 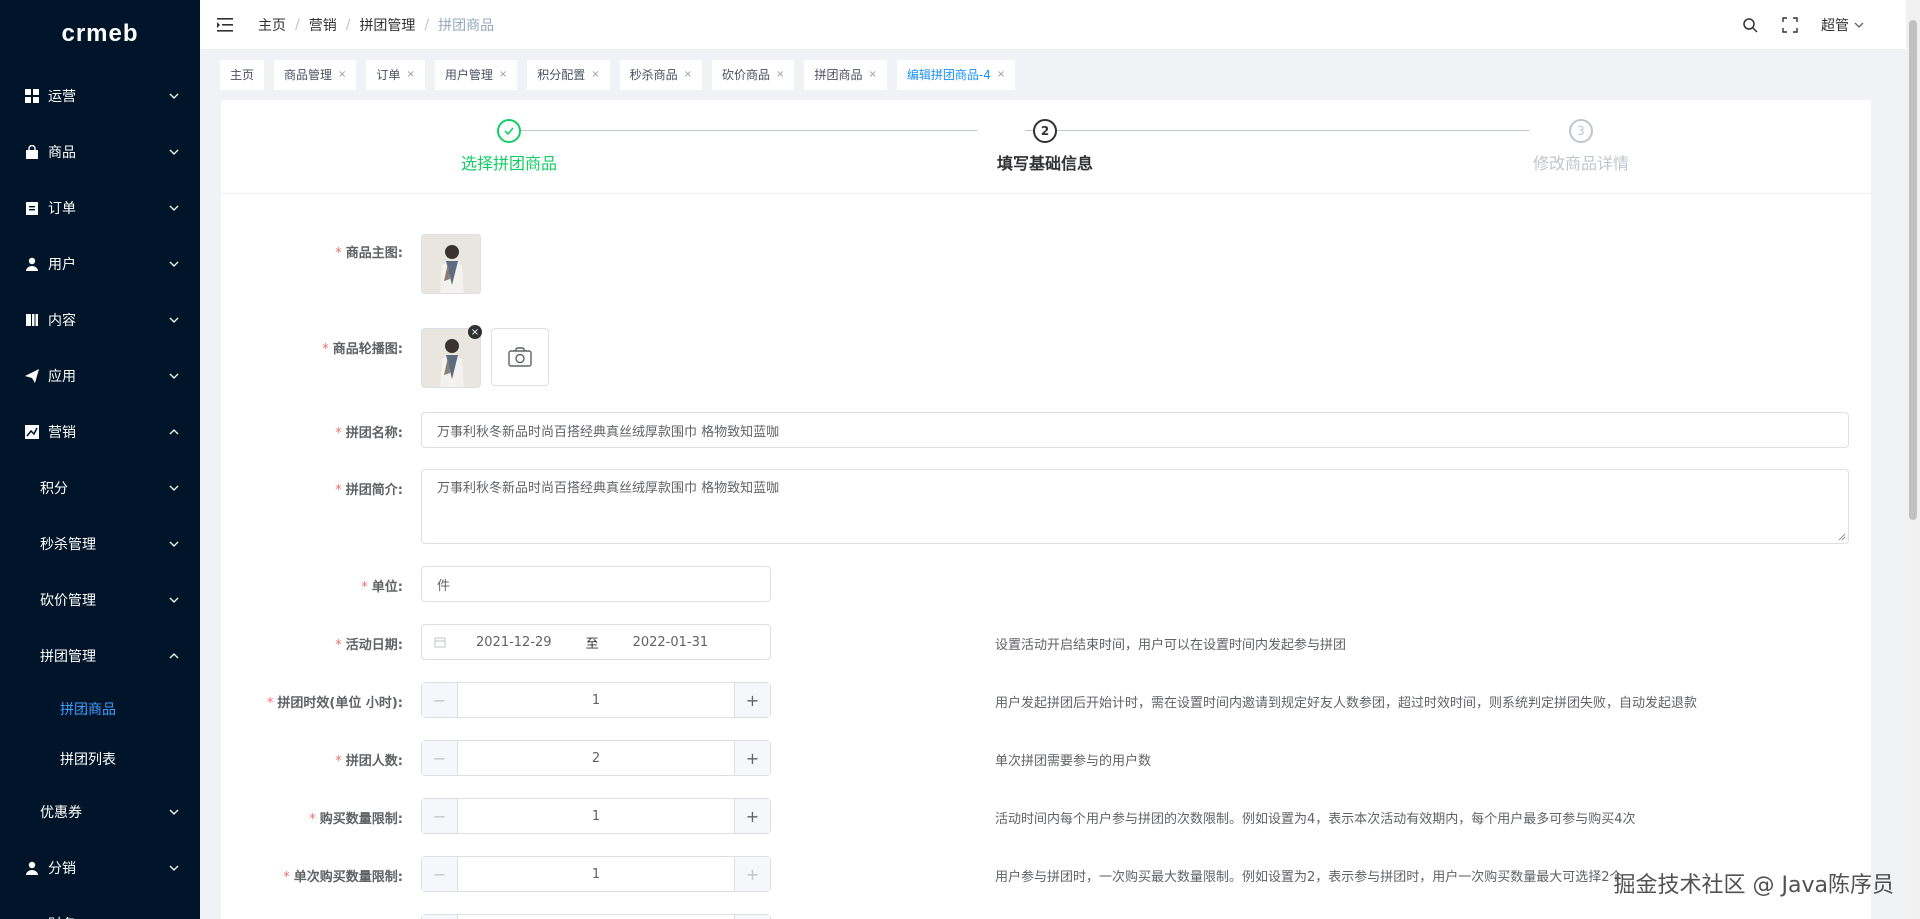 I want to click on unit-input: 件, so click(x=596, y=584).